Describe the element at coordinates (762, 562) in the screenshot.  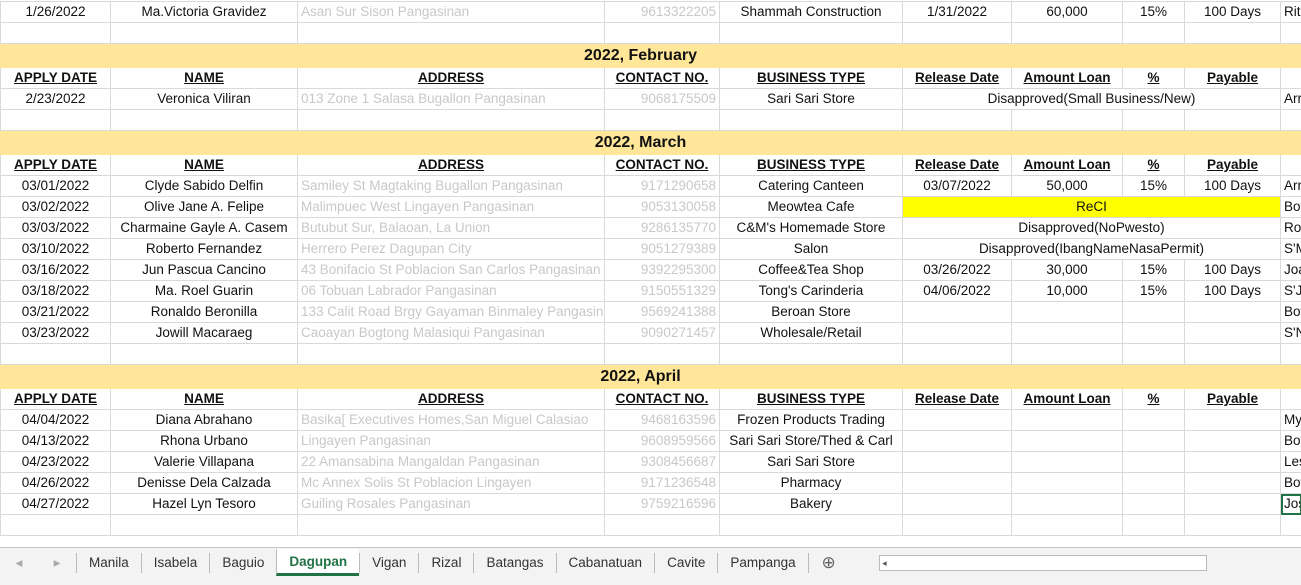
I see `sheet-tab-pampanga: Pampanga` at that location.